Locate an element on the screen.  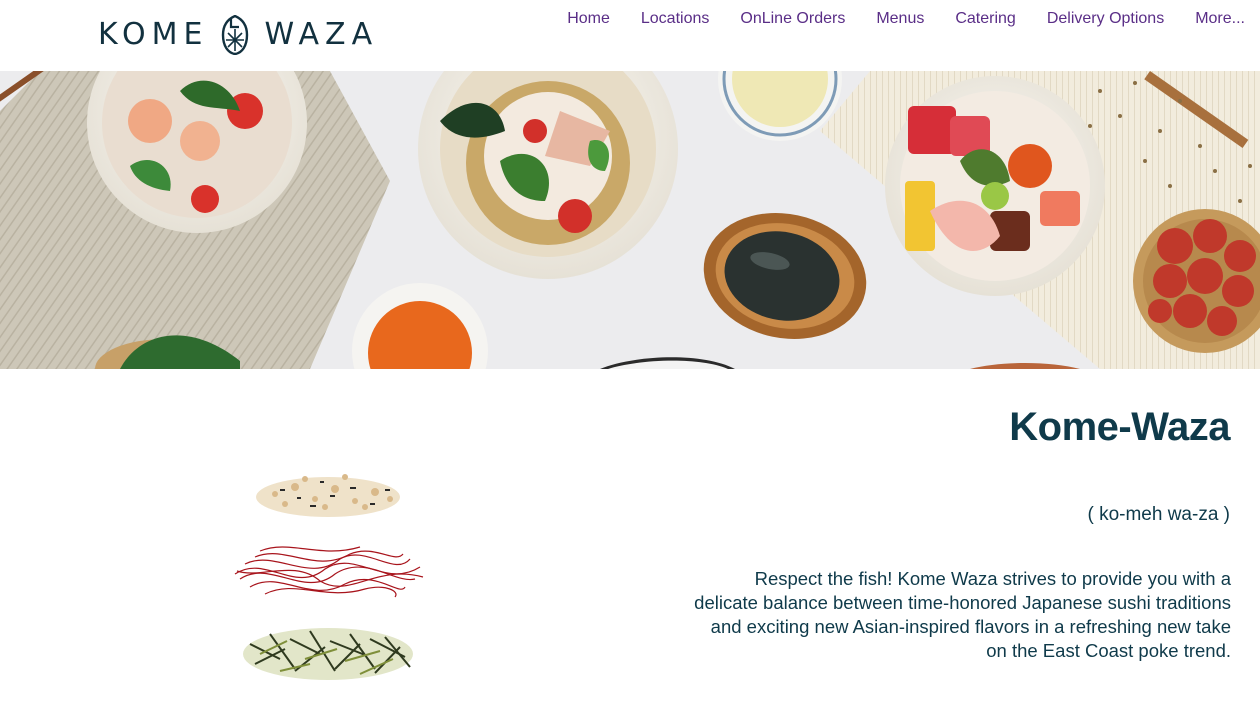
nav-item-locations: Locations is located at coordinates (675, 19).